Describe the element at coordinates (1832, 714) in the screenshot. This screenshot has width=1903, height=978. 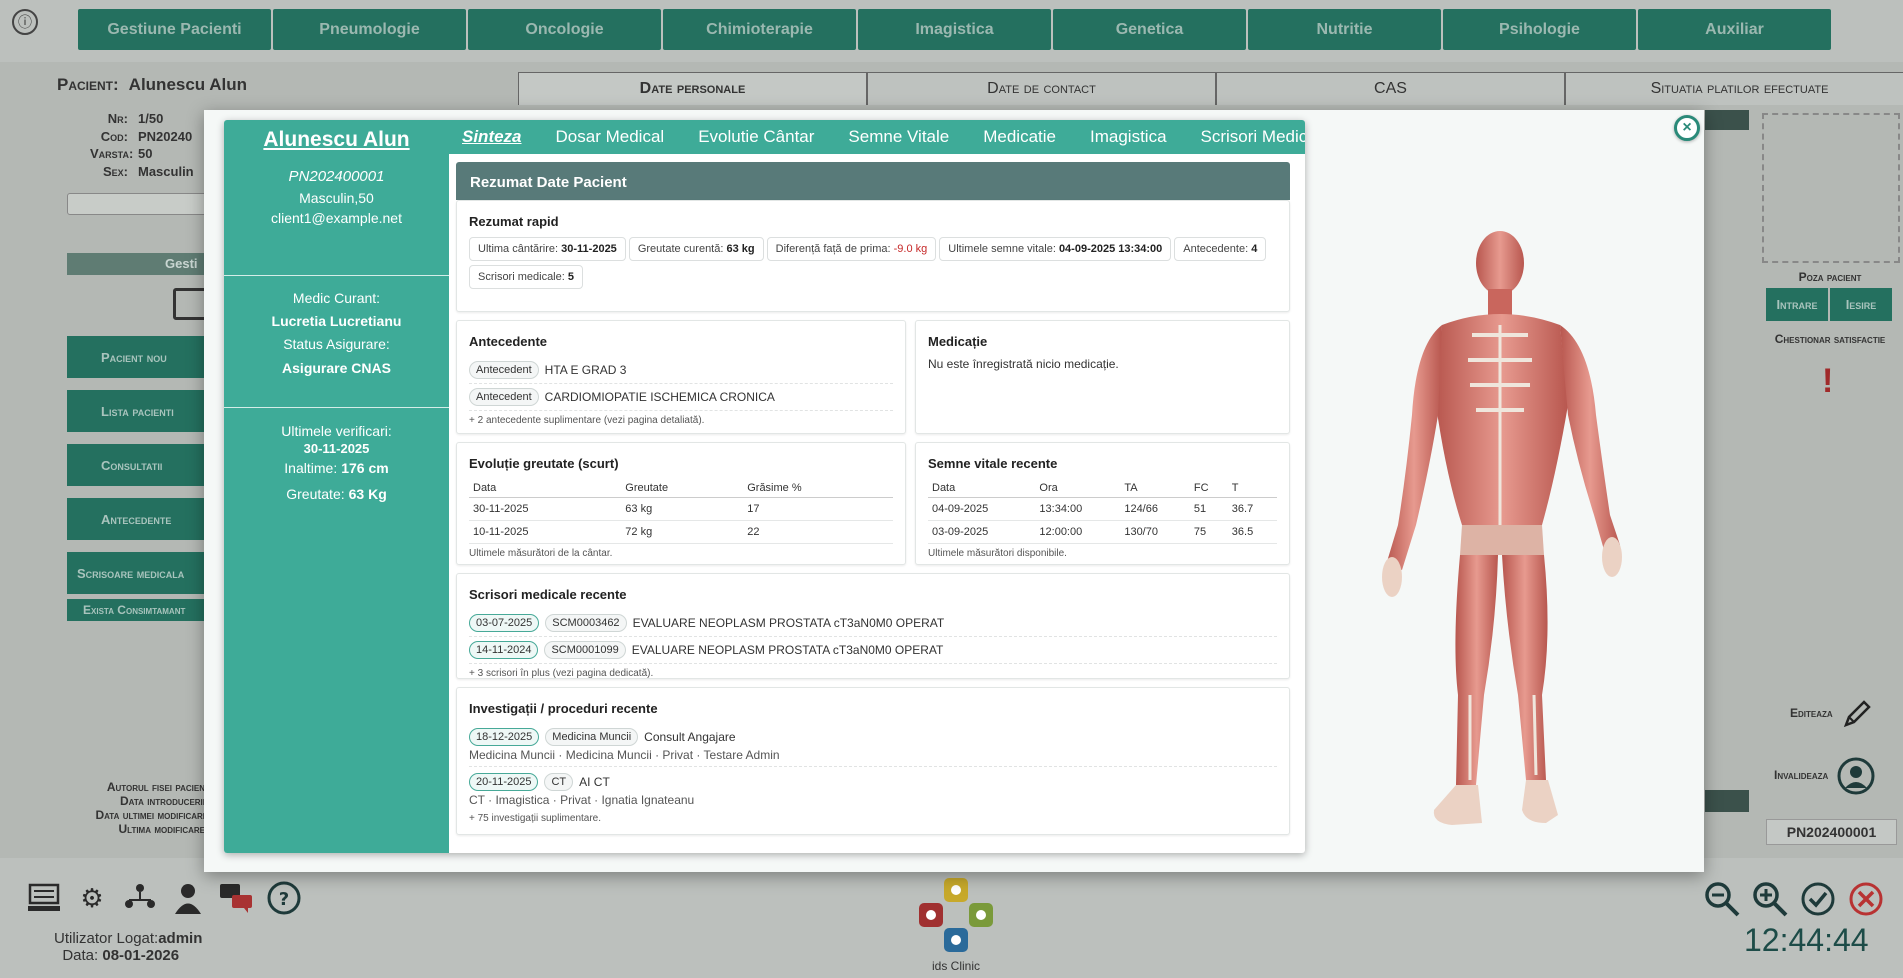
I see `edit-button: Editeaza` at that location.